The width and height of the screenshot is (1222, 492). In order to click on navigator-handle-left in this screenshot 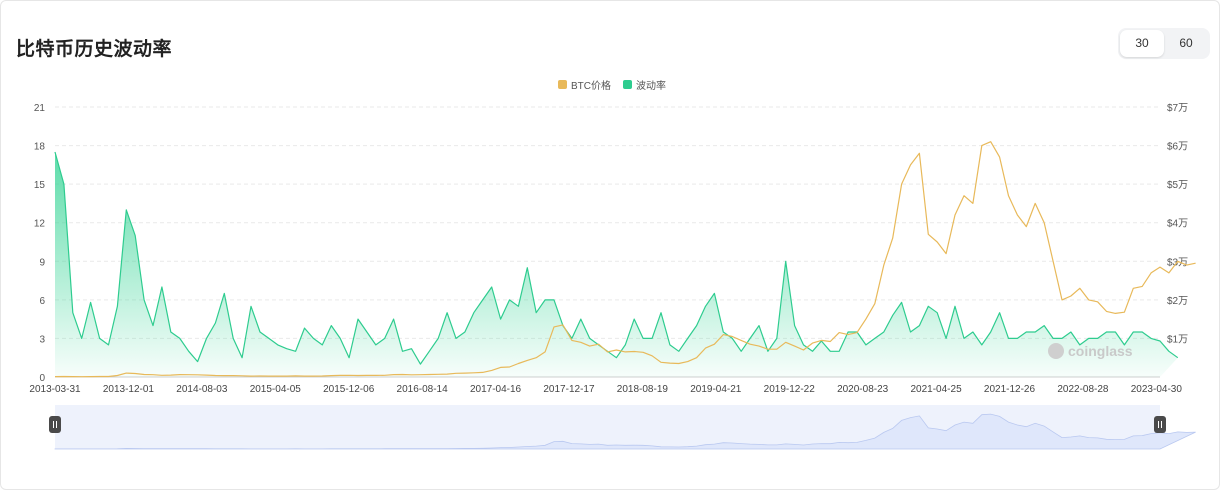, I will do `click(55, 424)`.